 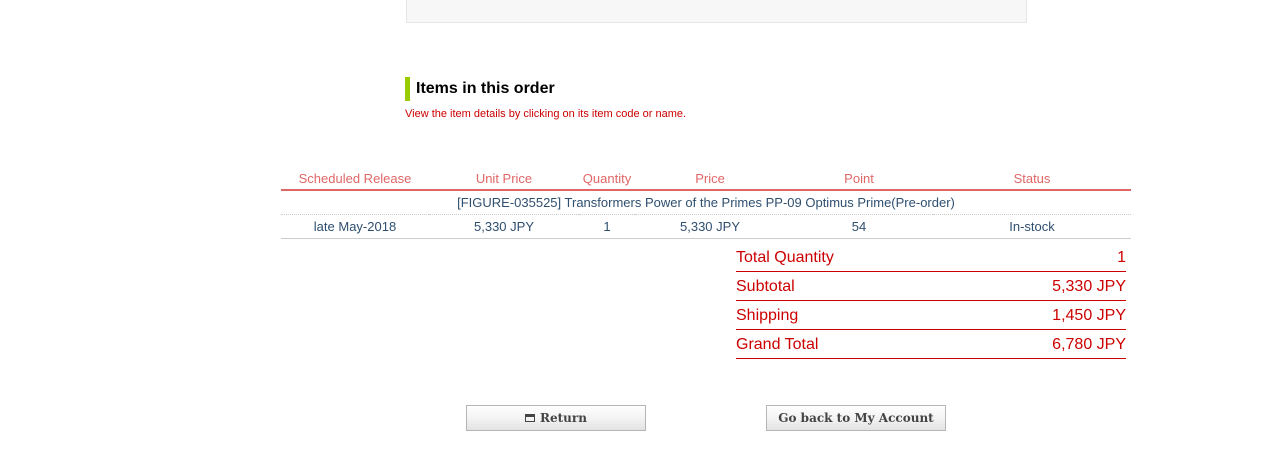 What do you see at coordinates (859, 226) in the screenshot?
I see `item-point: 54` at bounding box center [859, 226].